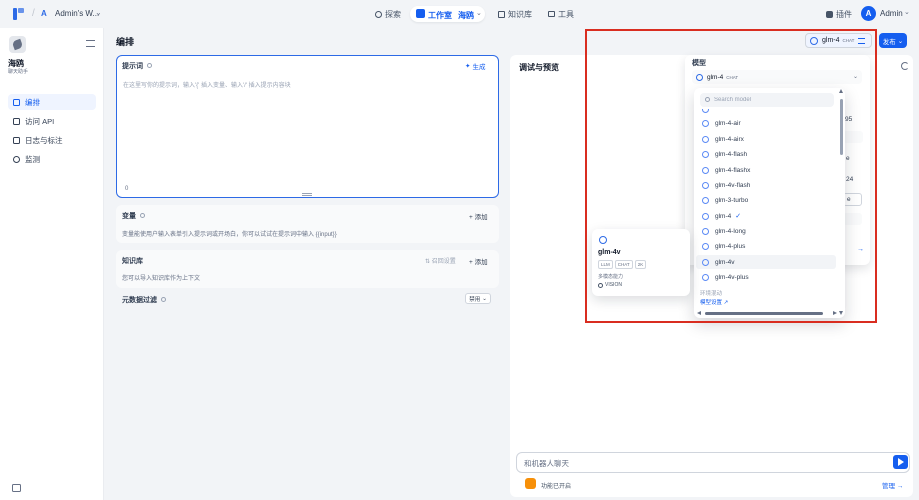  I want to click on recall-settings-button: ⇅ 召回设置, so click(440, 260).